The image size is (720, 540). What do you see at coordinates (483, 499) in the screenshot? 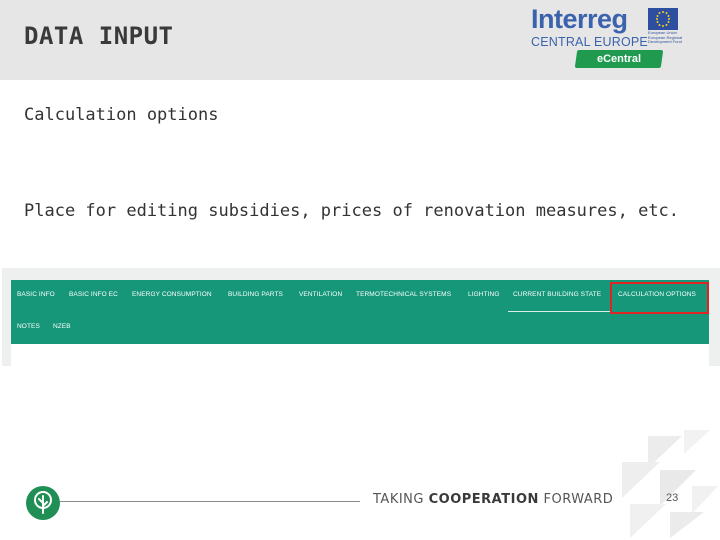
I see `tagline-emphasis: COOPERATION` at bounding box center [483, 499].